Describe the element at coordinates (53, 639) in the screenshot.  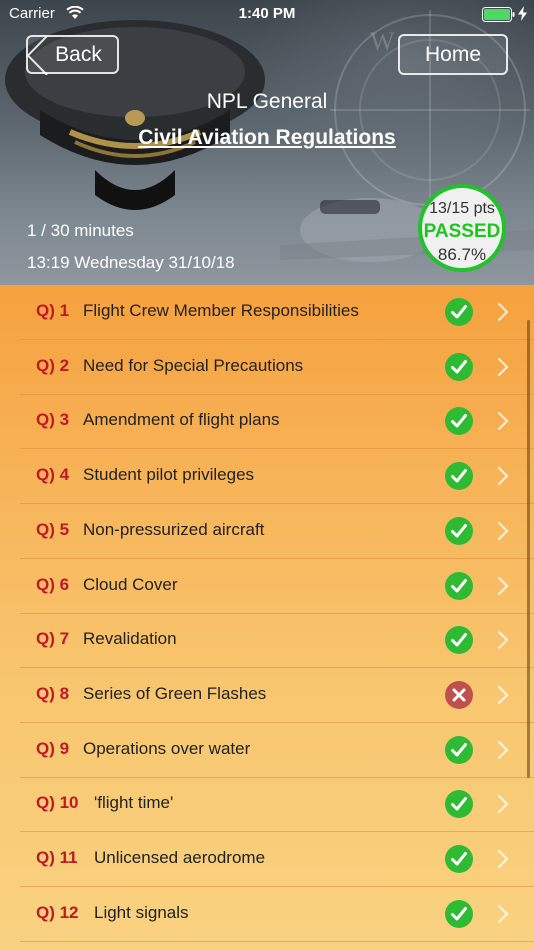
I see `question-number: Q) 7` at that location.